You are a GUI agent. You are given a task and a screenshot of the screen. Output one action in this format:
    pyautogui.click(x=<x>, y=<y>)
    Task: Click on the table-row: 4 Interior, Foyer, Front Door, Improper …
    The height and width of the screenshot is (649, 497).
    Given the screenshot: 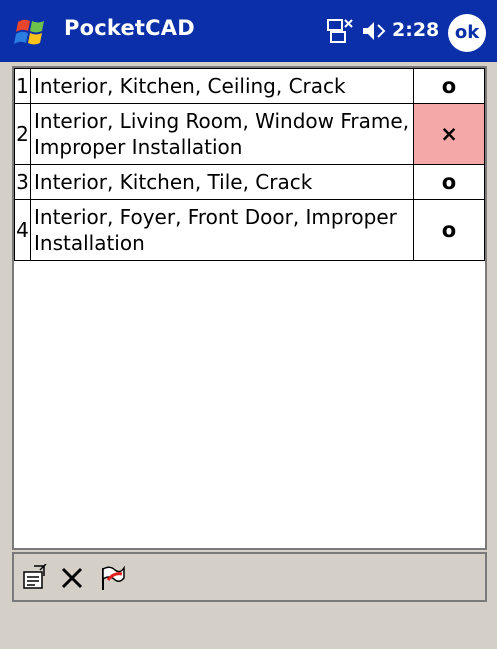 What is the action you would take?
    pyautogui.click(x=249, y=230)
    